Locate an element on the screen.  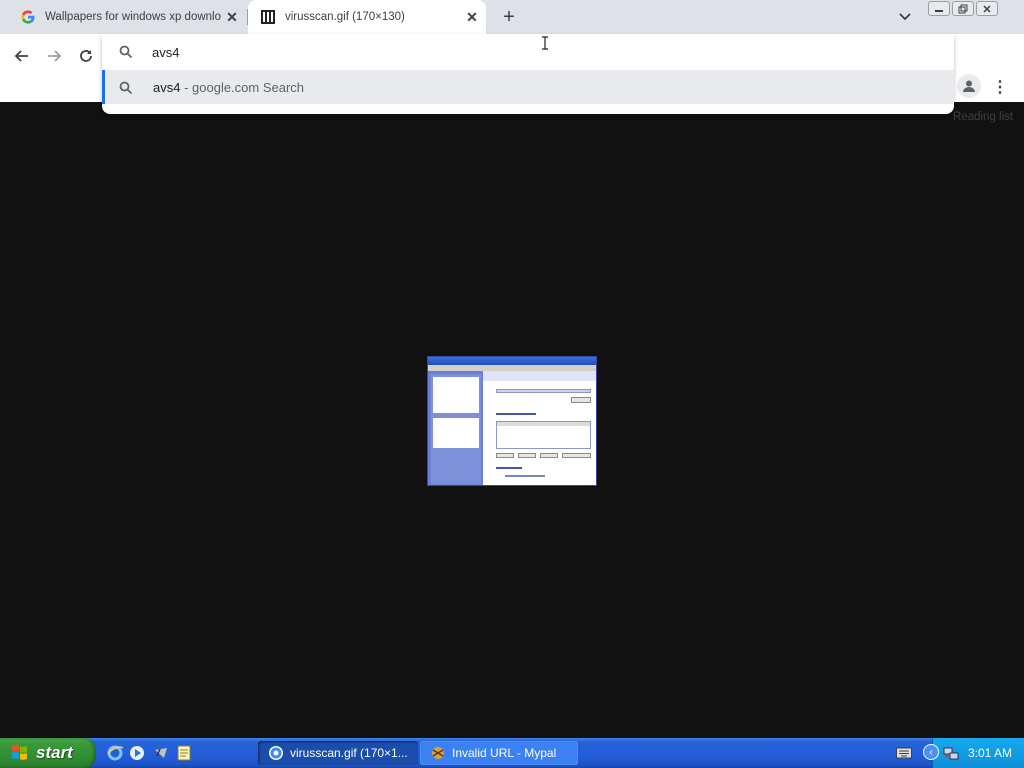
omnibox-input-row is located at coordinates (528, 52).